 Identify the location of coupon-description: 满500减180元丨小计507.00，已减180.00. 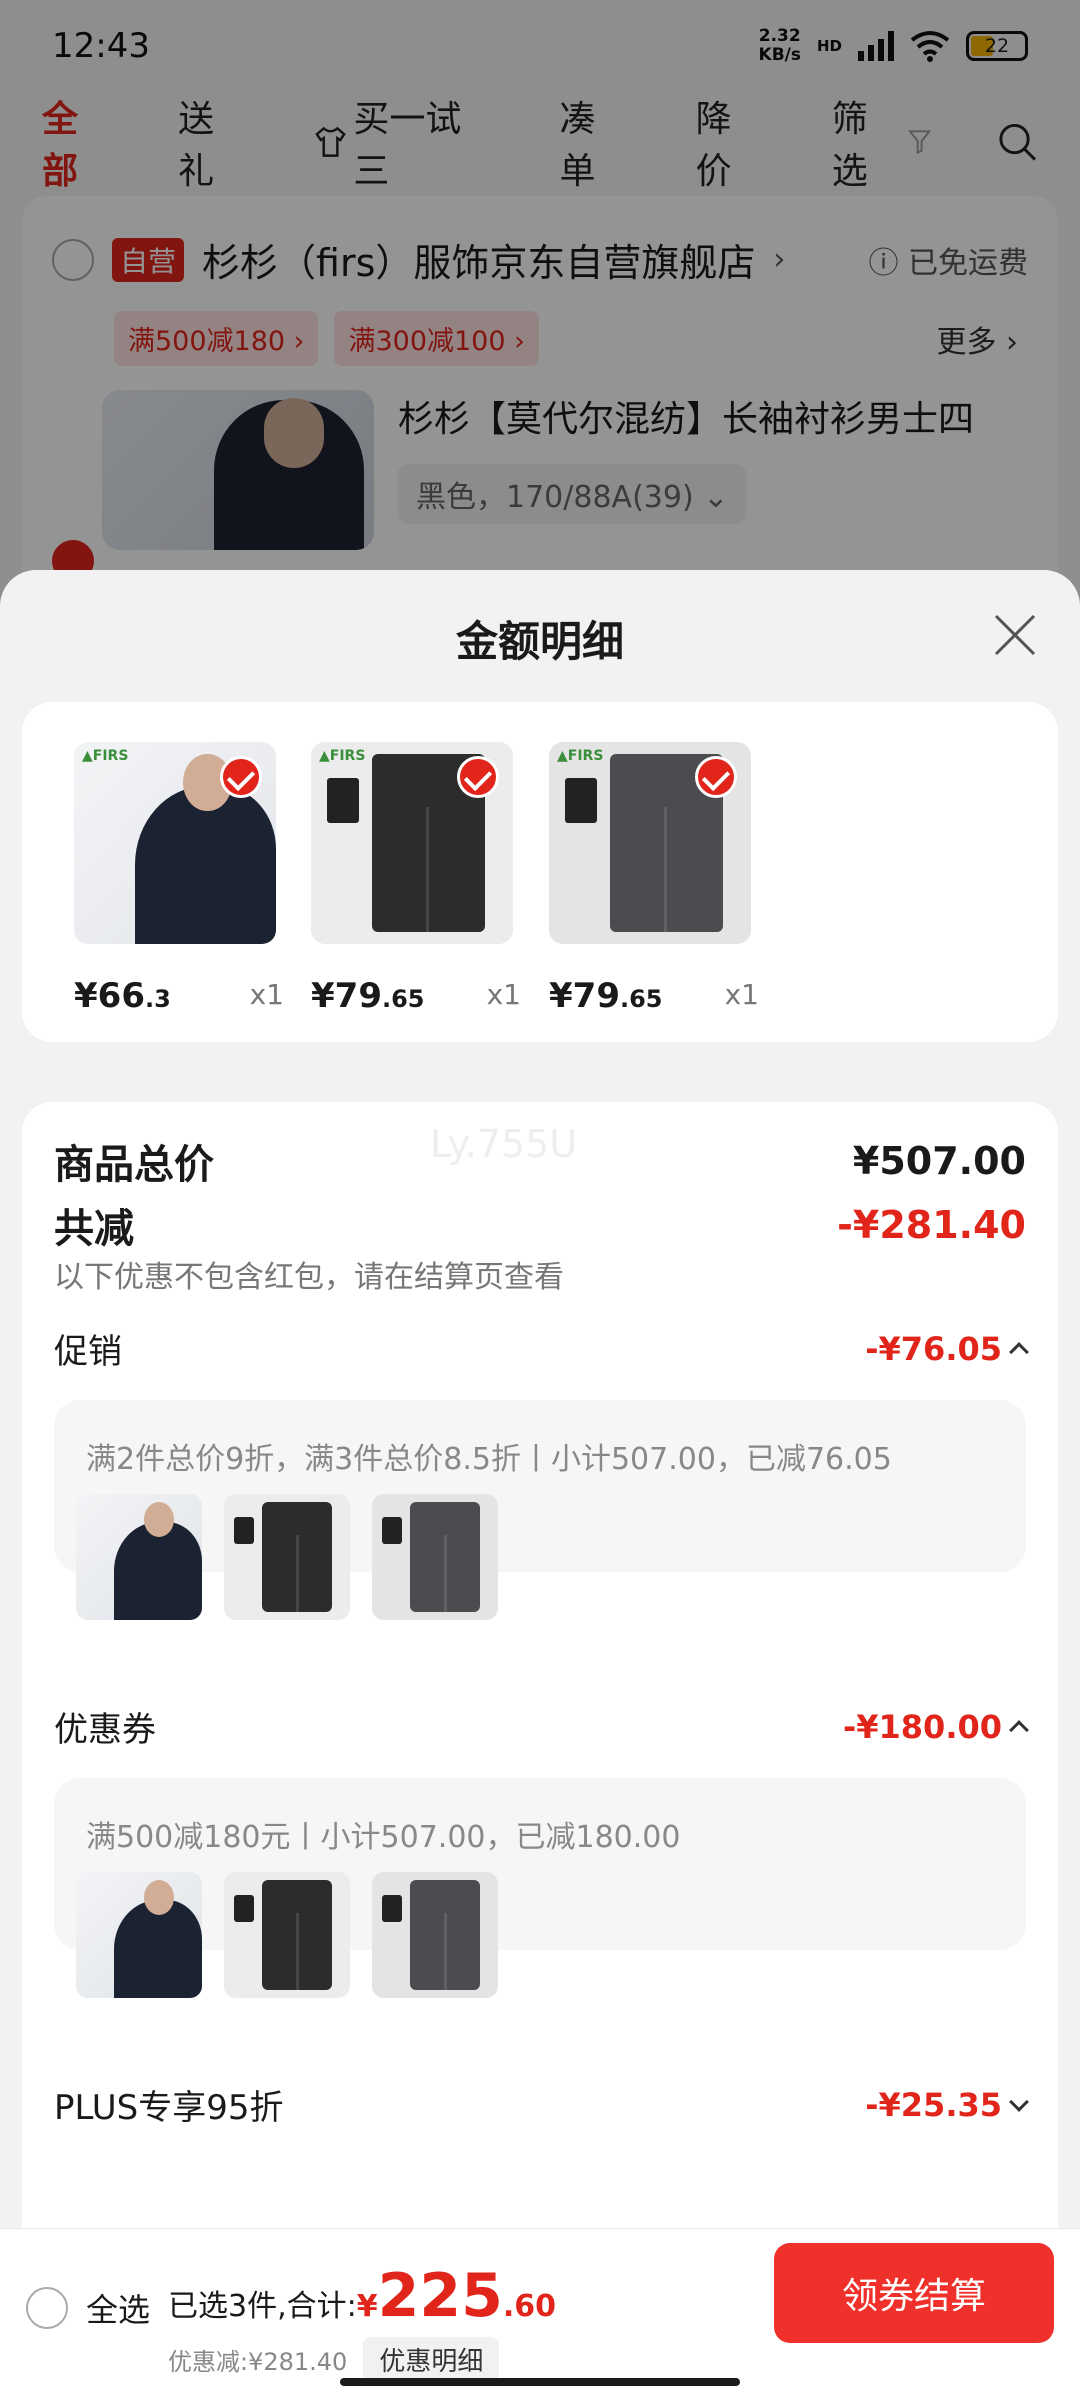
(383, 1837).